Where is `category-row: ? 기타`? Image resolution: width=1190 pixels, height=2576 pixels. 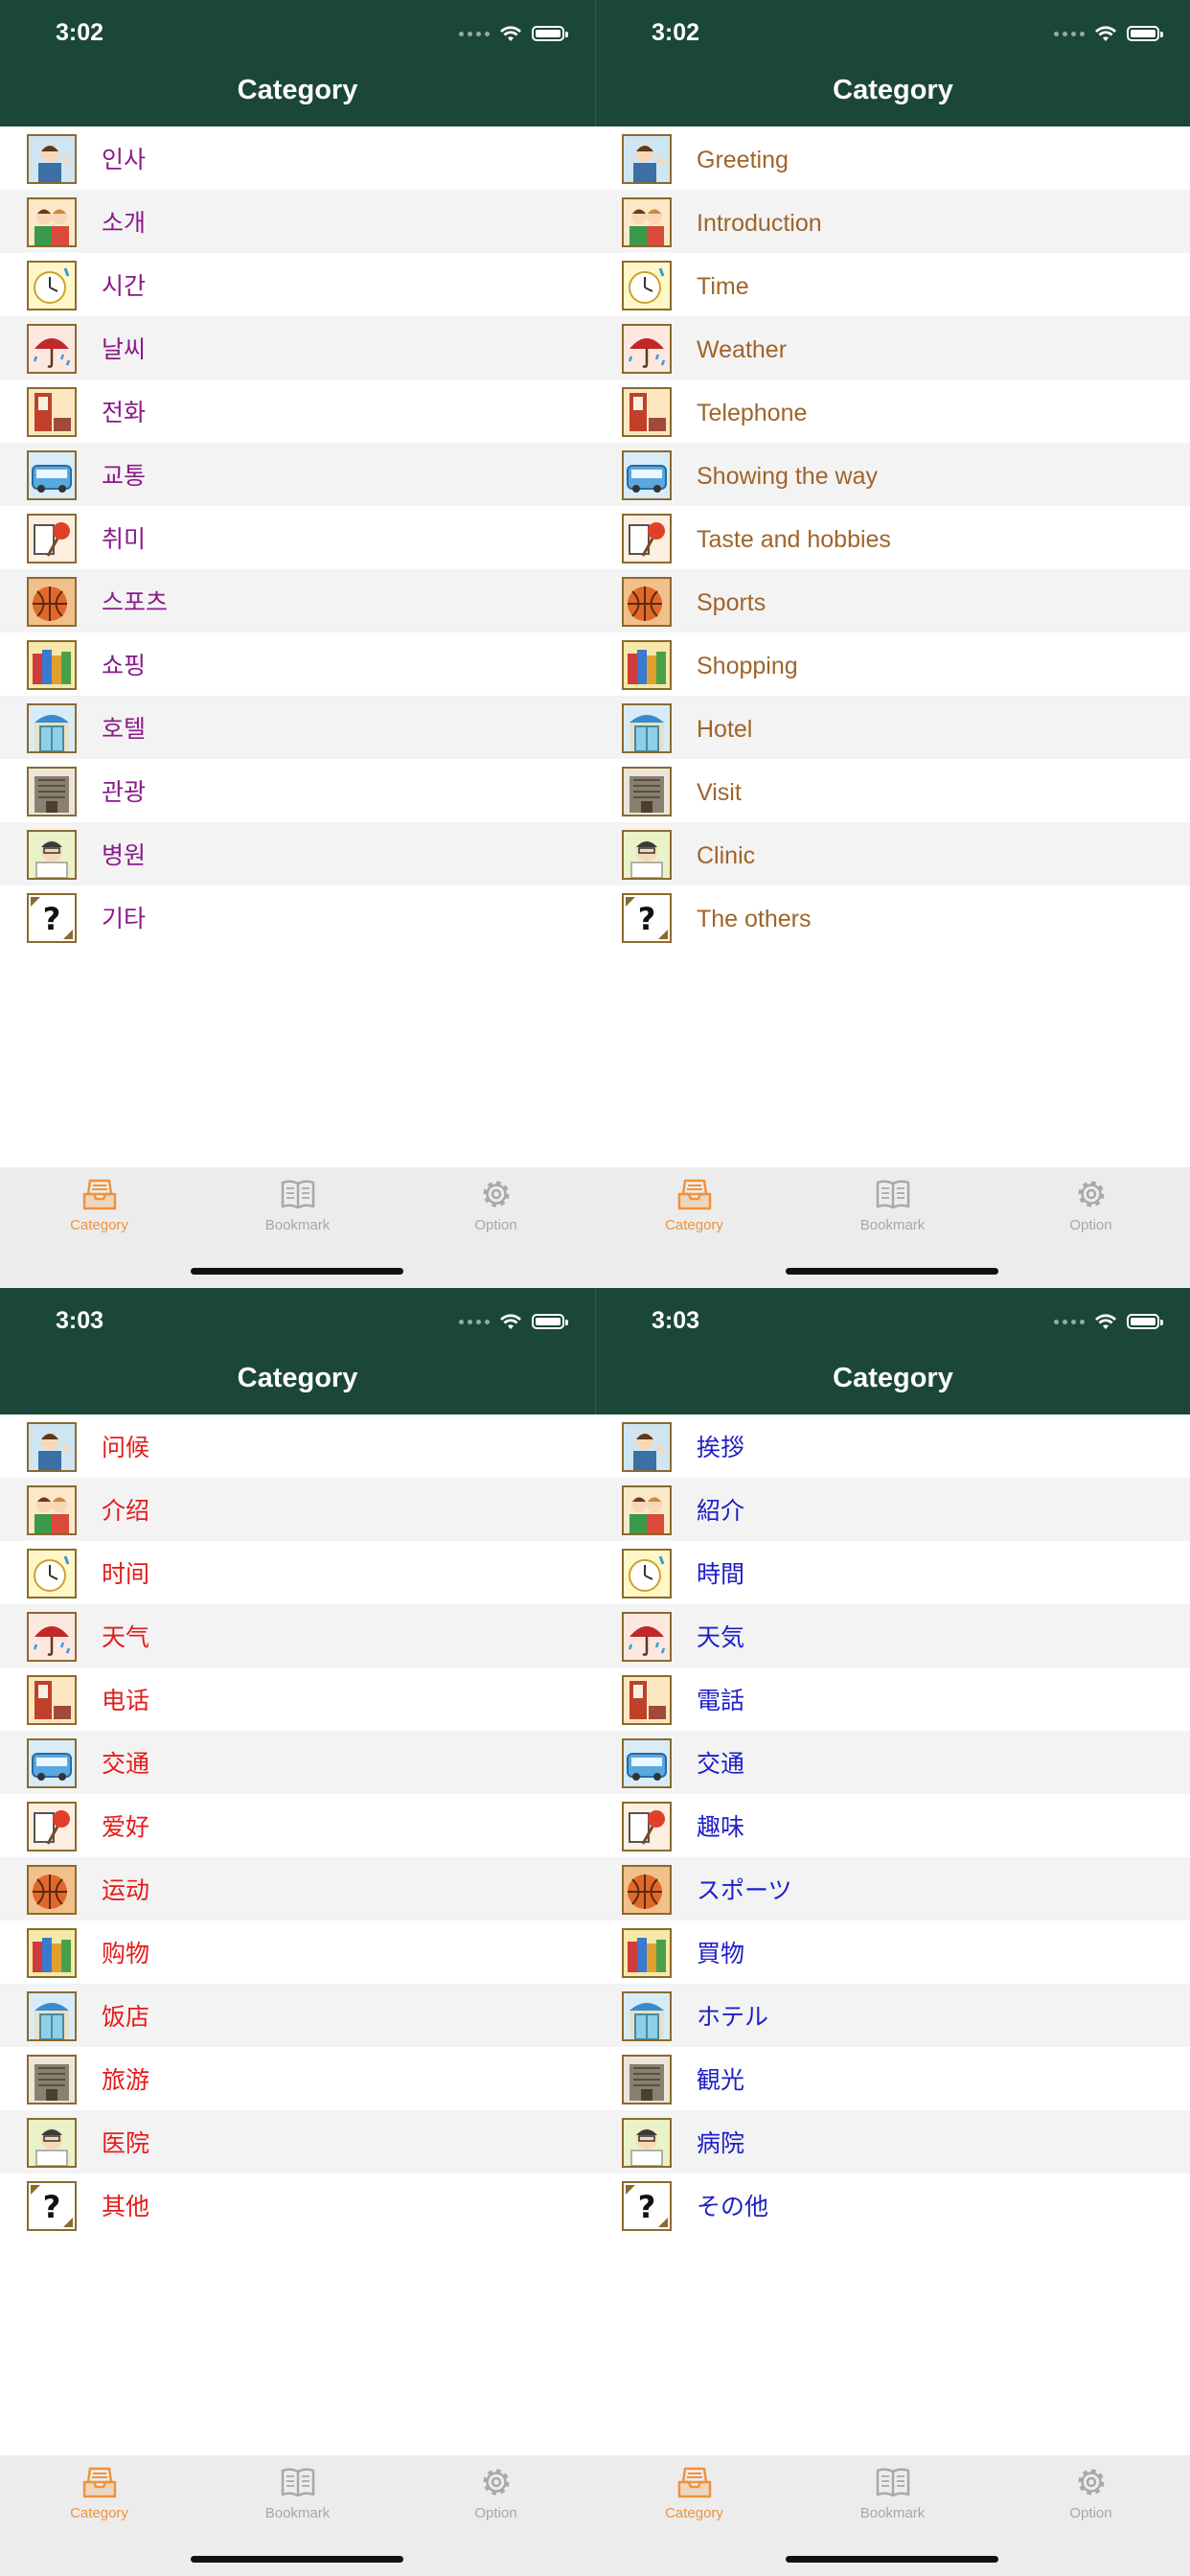 category-row: ? 기타 is located at coordinates (297, 917).